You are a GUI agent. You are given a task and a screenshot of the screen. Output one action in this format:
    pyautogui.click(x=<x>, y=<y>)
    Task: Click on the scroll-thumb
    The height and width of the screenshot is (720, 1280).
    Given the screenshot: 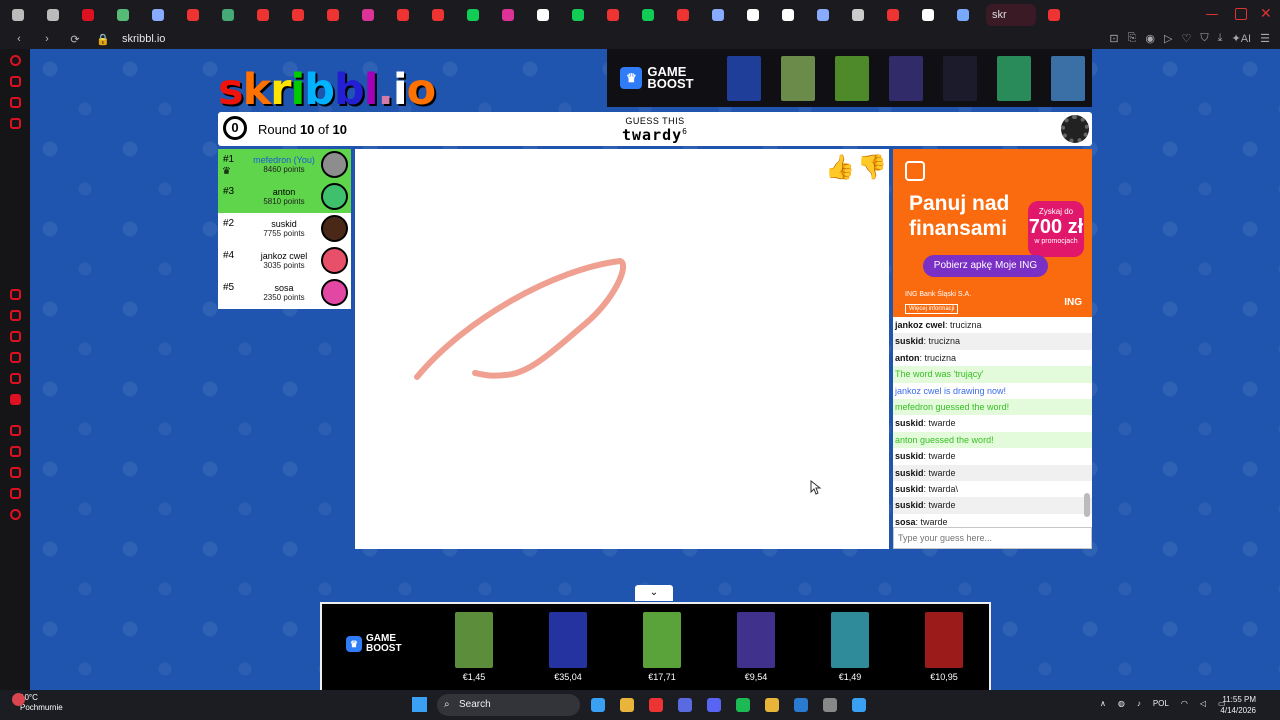 What is the action you would take?
    pyautogui.click(x=1087, y=505)
    